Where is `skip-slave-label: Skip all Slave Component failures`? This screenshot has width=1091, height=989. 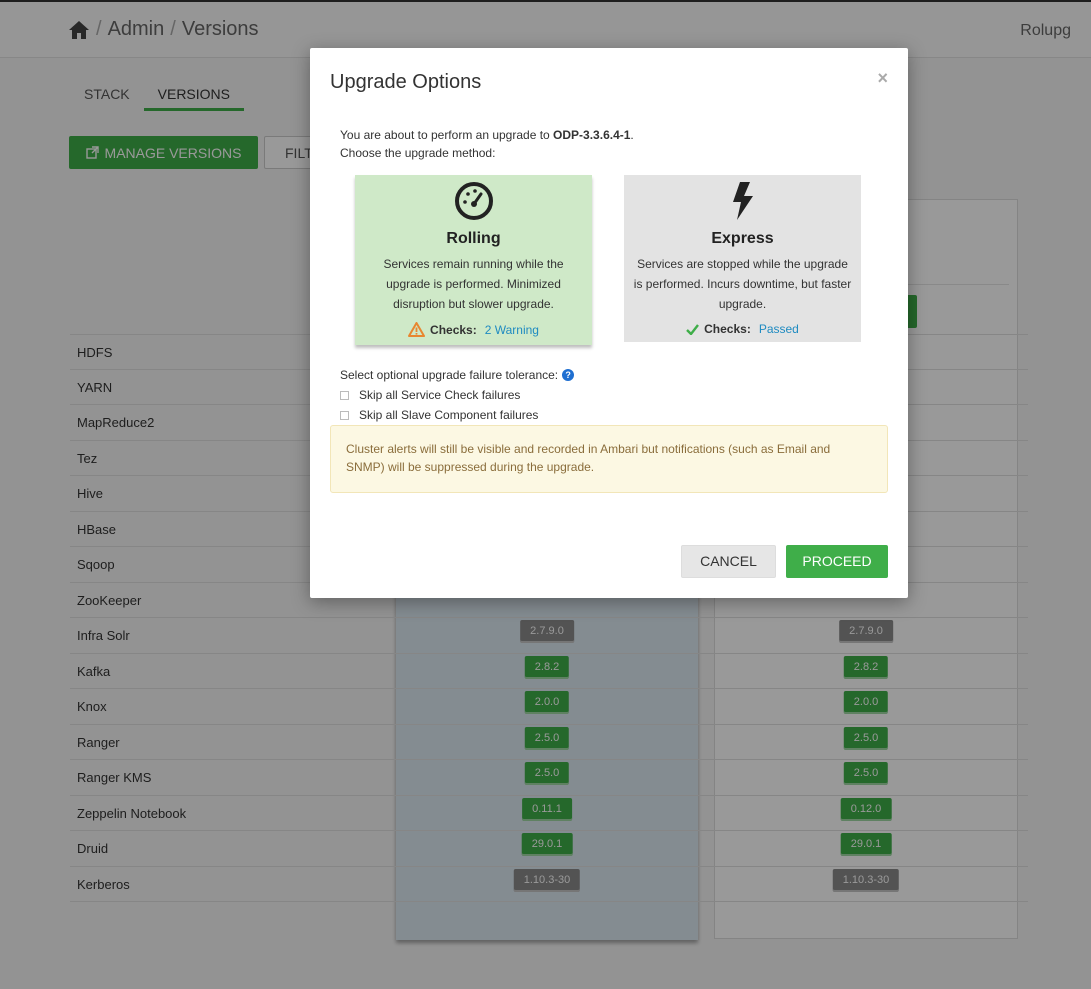
skip-slave-label: Skip all Slave Component failures is located at coordinates (449, 415).